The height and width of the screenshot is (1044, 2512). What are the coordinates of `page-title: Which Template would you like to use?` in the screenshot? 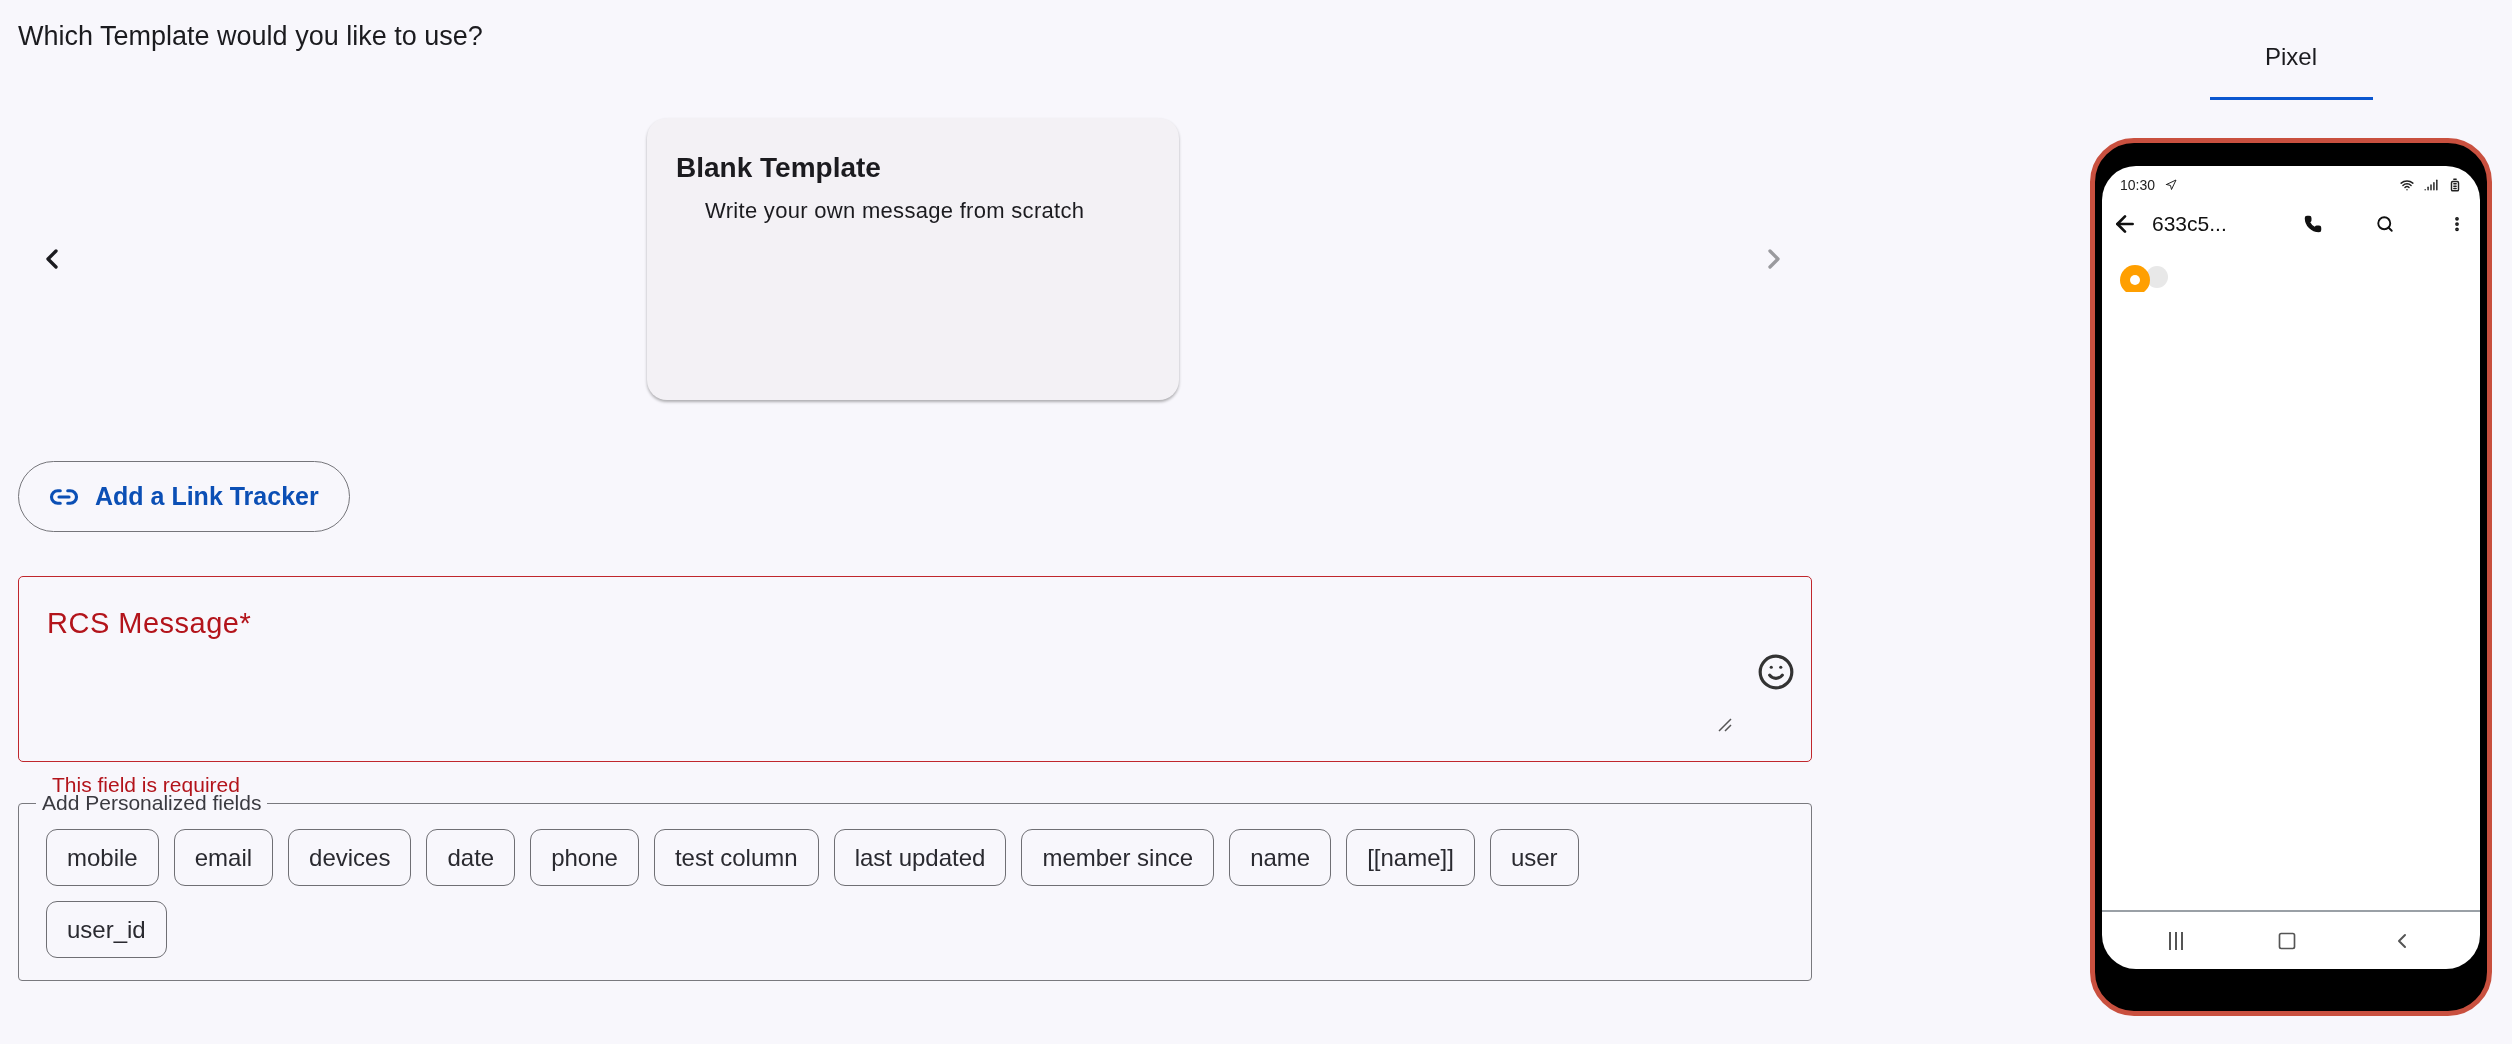 It's located at (251, 36).